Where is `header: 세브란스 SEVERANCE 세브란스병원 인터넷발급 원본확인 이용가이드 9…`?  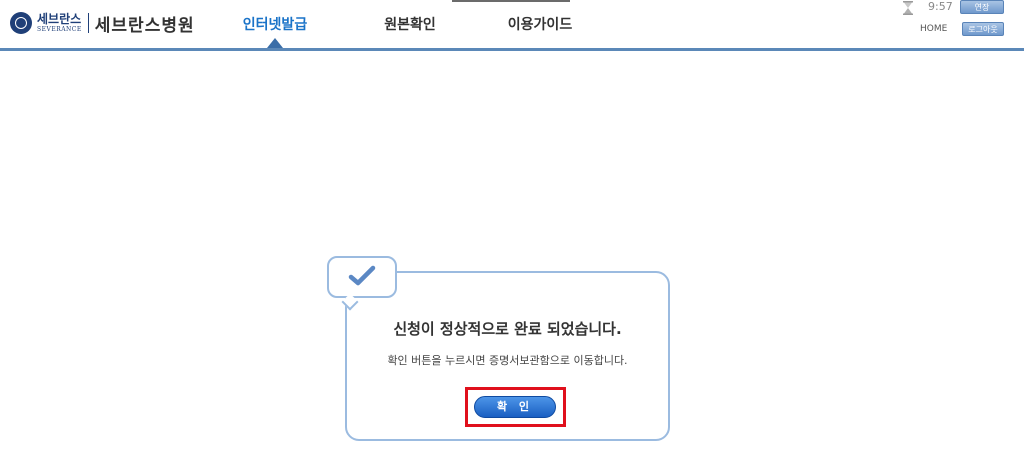
header: 세브란스 SEVERANCE 세브란스병원 인터넷발급 원본확인 이용가이드 9… is located at coordinates (512, 24).